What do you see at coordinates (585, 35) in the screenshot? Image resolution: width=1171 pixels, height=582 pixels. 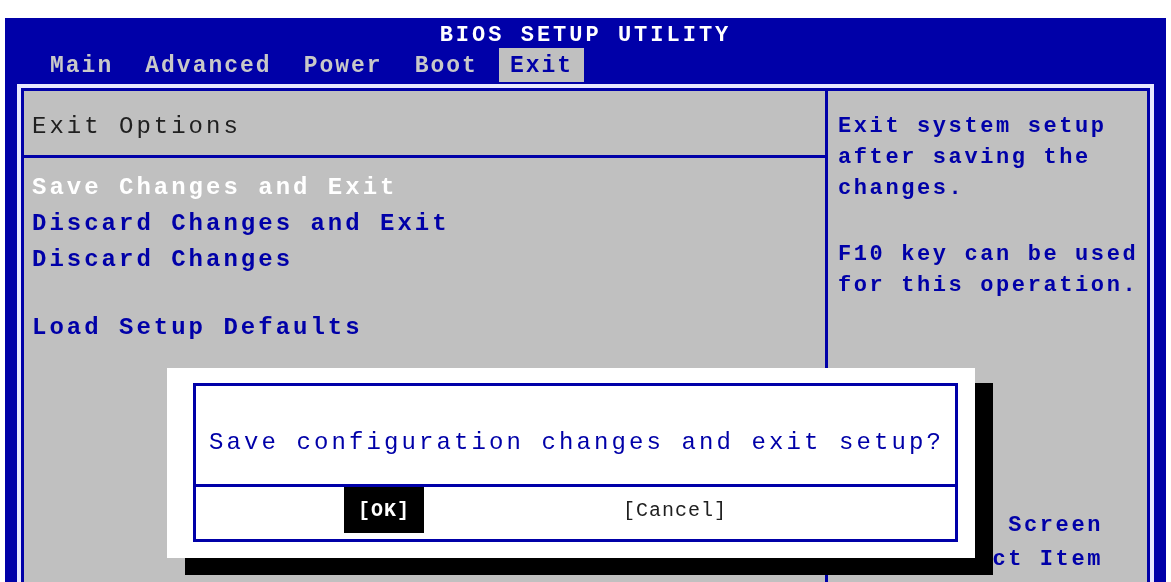 I see `window-title: BIOS SETUP UTILITY` at bounding box center [585, 35].